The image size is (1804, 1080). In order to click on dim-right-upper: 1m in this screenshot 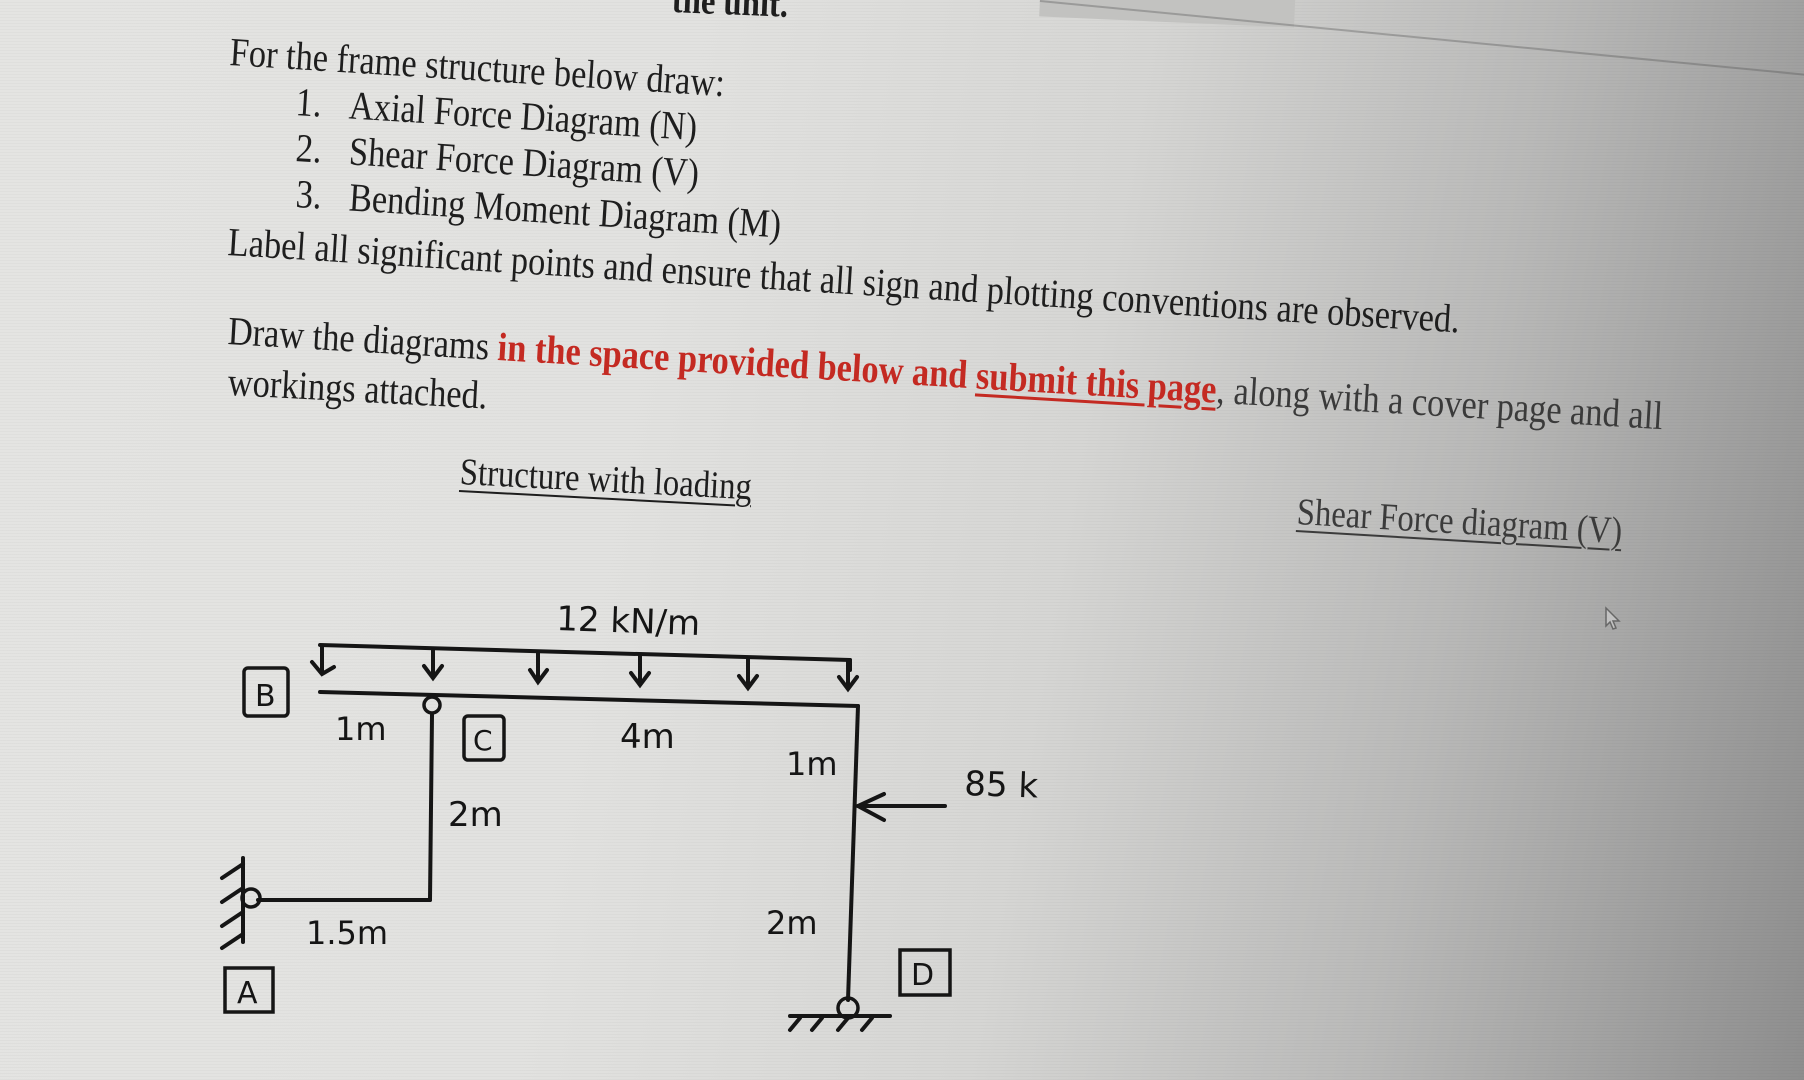, I will do `click(812, 764)`.